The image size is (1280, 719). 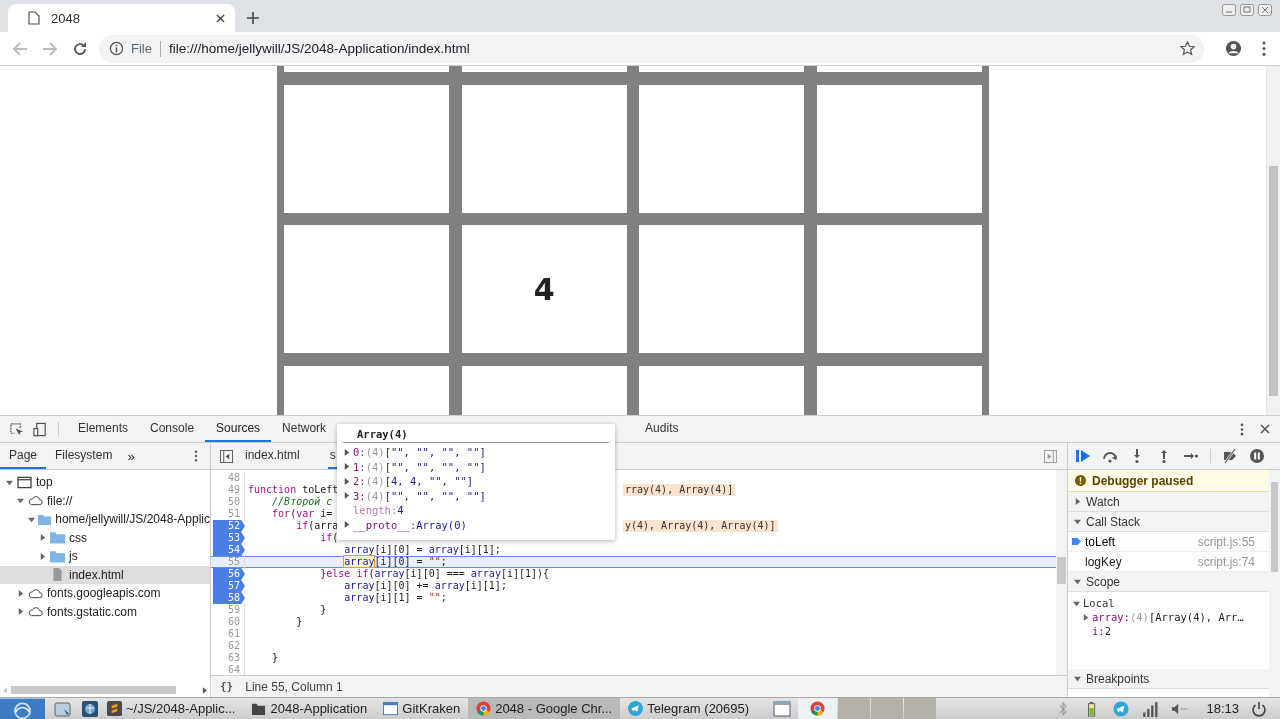 I want to click on section-header: Watch, so click(x=1168, y=502).